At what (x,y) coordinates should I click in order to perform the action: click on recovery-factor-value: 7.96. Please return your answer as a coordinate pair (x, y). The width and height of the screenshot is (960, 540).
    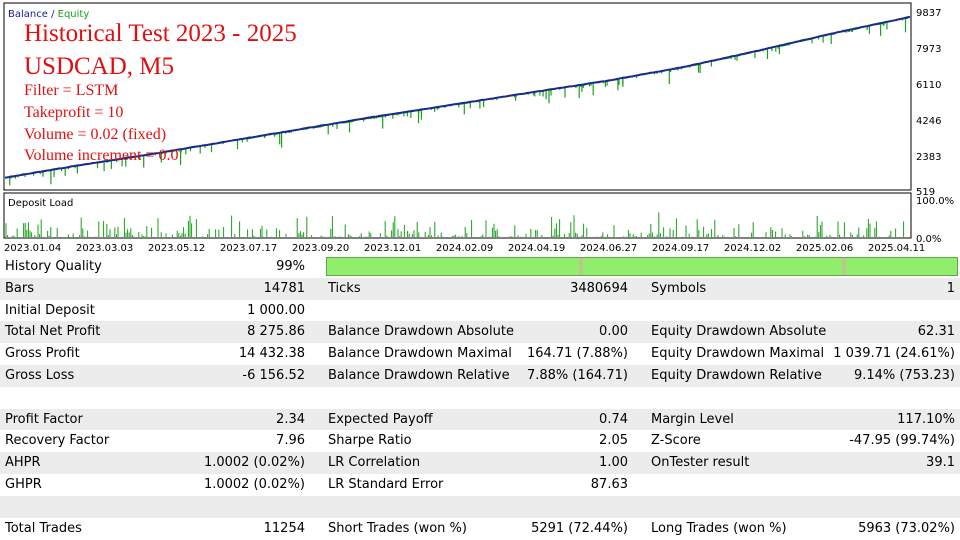
    Looking at the image, I should click on (290, 441).